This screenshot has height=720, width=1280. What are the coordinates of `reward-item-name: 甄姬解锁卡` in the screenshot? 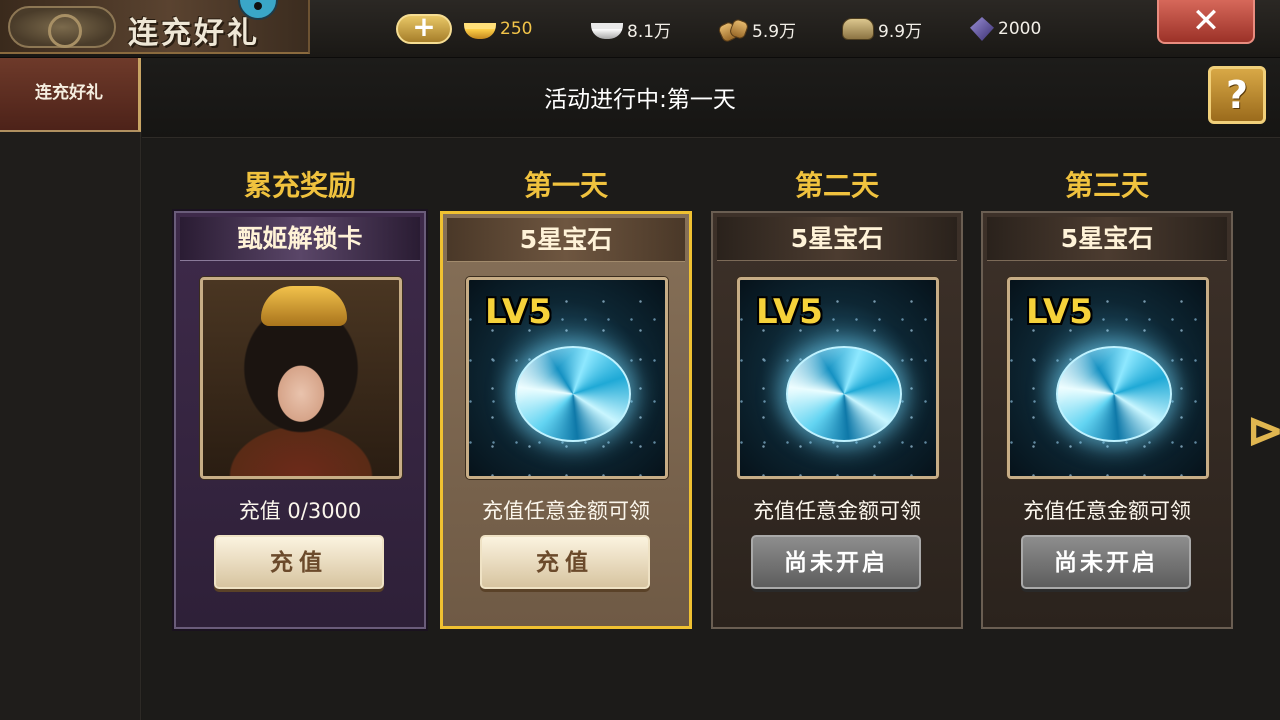 It's located at (300, 239).